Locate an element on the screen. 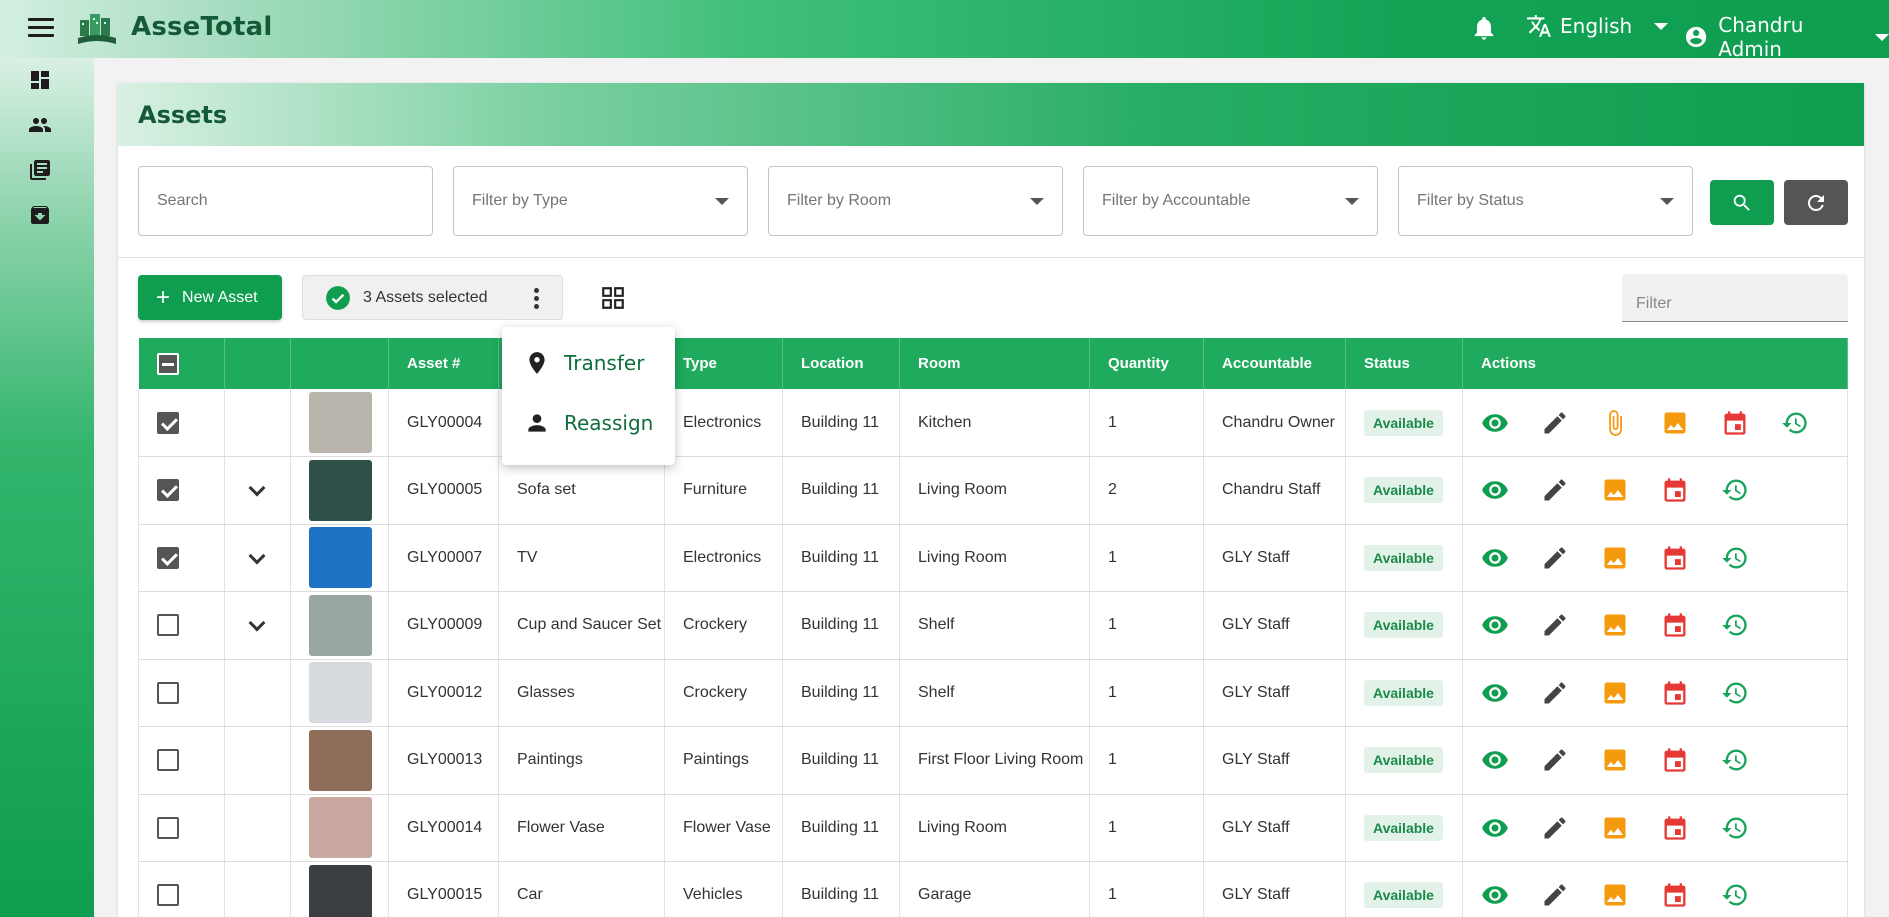 The image size is (1889, 917). header-location: Location is located at coordinates (841, 363).